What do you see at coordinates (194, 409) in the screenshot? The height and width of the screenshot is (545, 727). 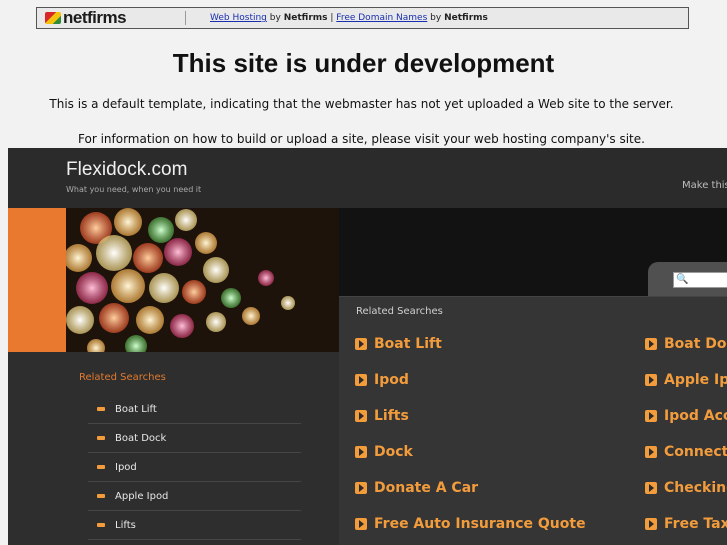 I see `left-item-boat-lift: Boat Lift` at bounding box center [194, 409].